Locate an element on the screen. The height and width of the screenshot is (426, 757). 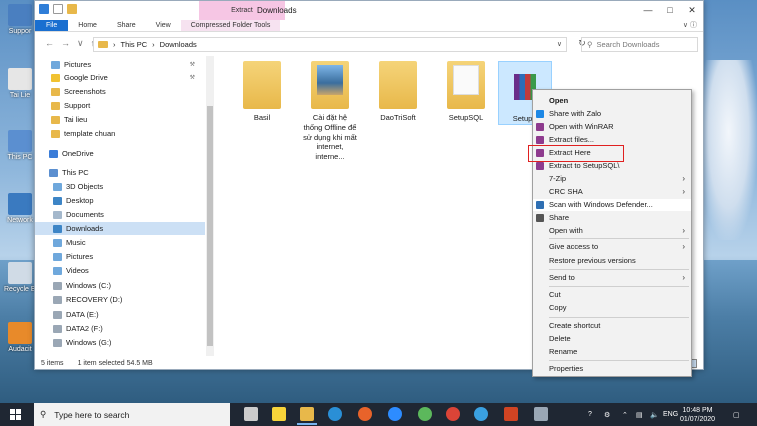
tab-compressed-folder-tools: Compressed Folder Tools is located at coordinates (230, 25).